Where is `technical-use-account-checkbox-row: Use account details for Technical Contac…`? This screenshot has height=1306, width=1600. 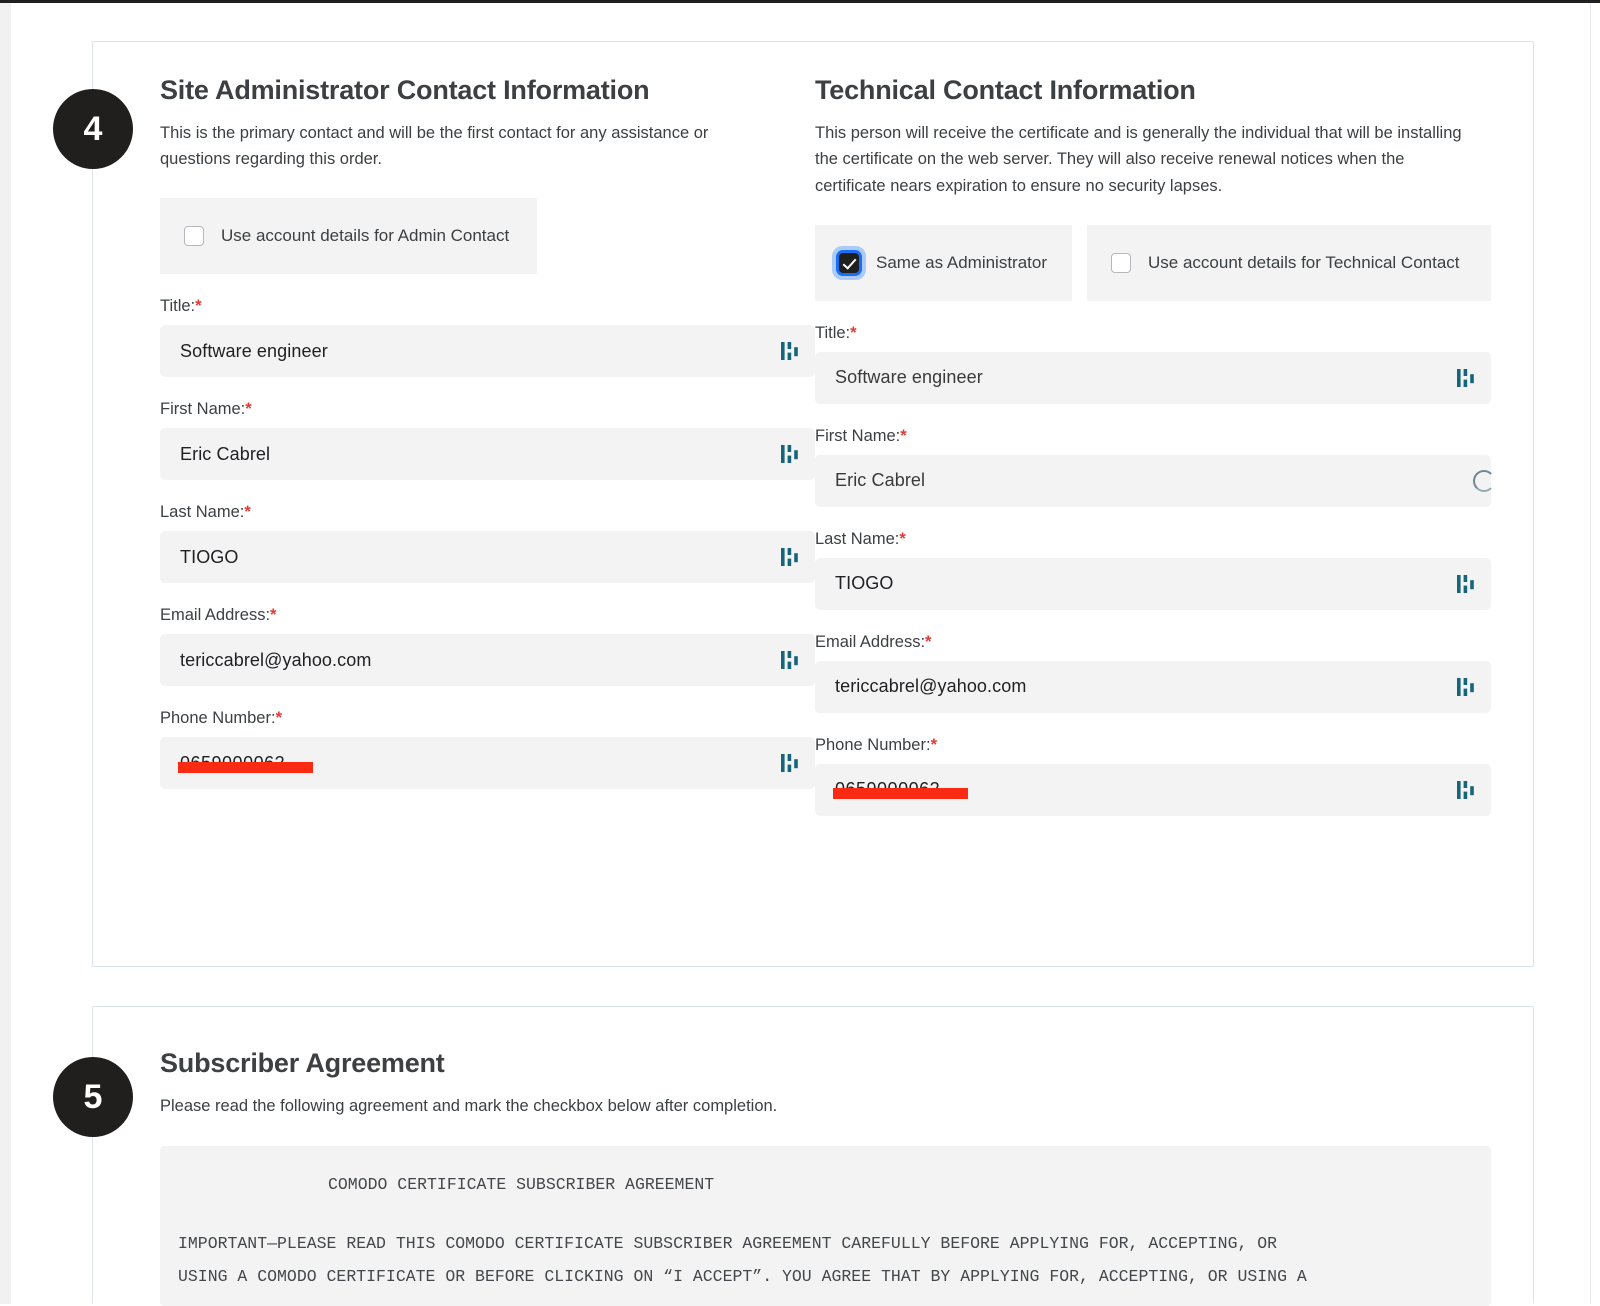 technical-use-account-checkbox-row: Use account details for Technical Contac… is located at coordinates (1289, 262).